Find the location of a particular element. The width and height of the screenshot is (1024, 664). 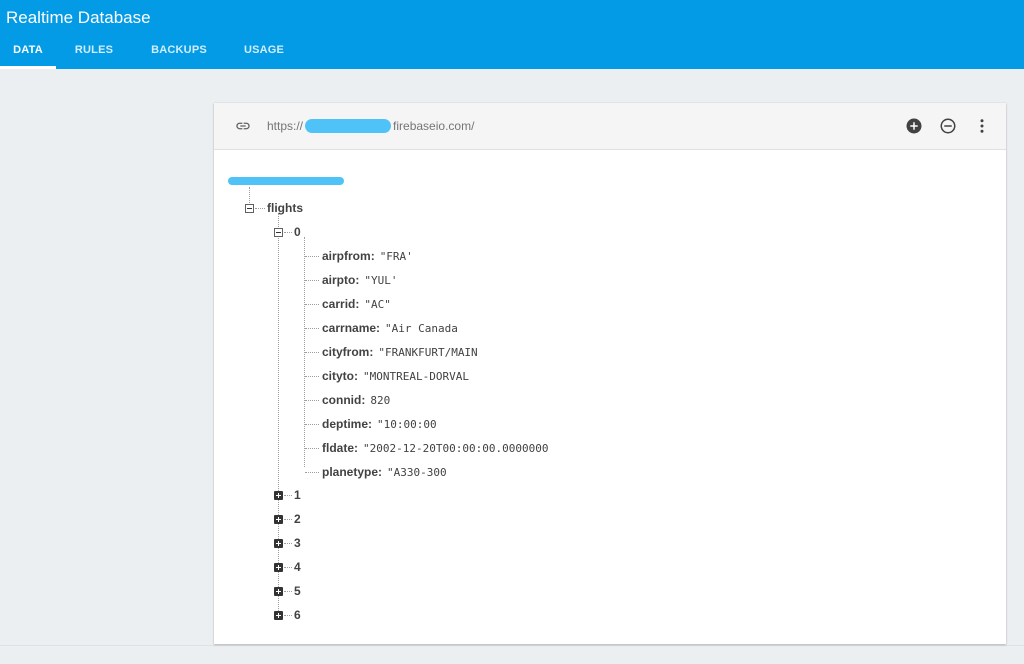

field-value: 820 is located at coordinates (380, 400).